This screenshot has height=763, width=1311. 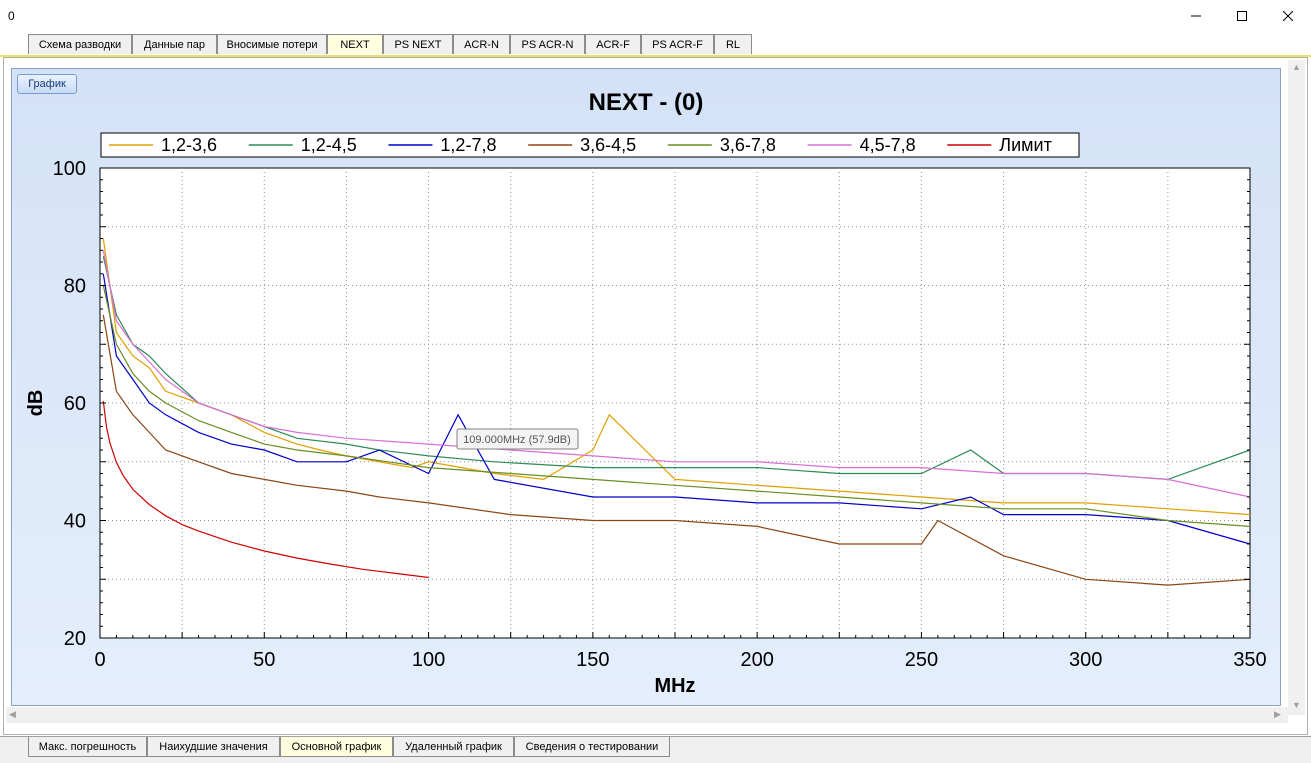 What do you see at coordinates (674, 686) in the screenshot?
I see `x-axis-label: MHz` at bounding box center [674, 686].